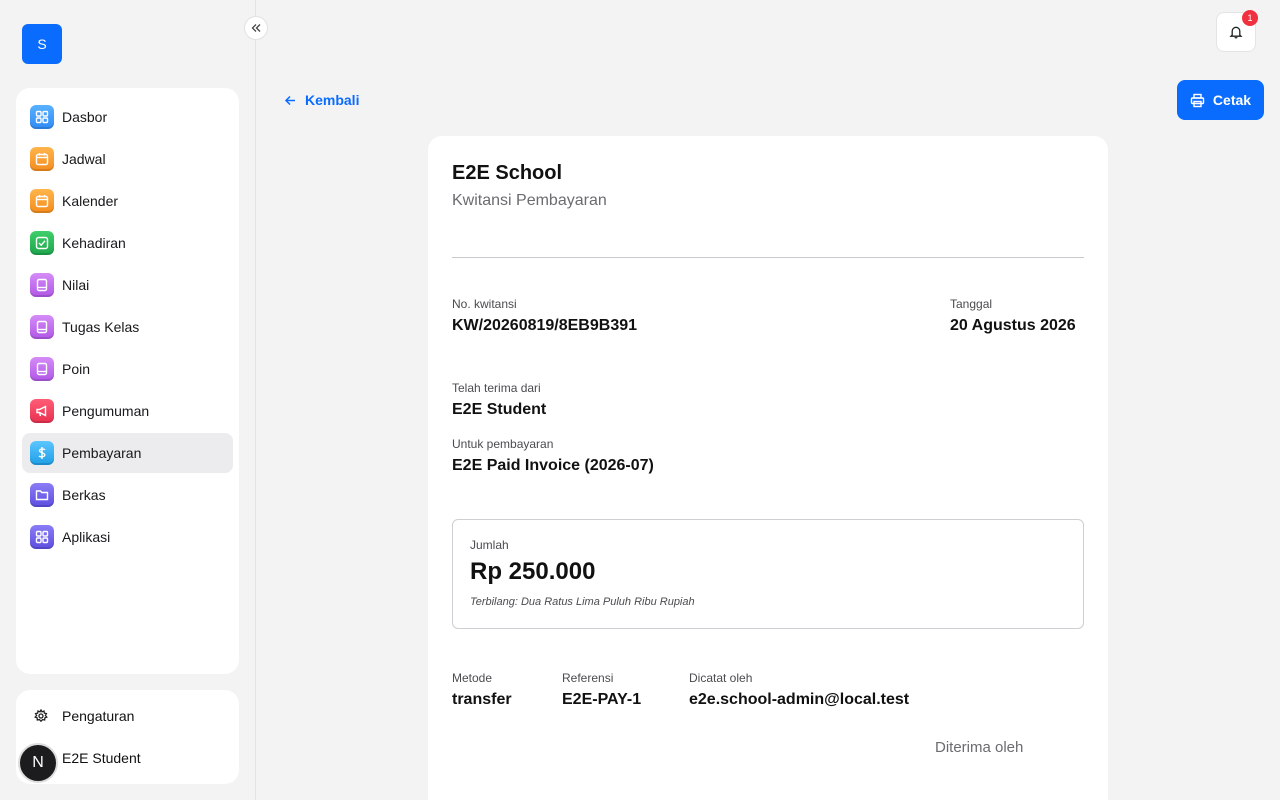  I want to click on user-menu: E2E Student, so click(101, 758).